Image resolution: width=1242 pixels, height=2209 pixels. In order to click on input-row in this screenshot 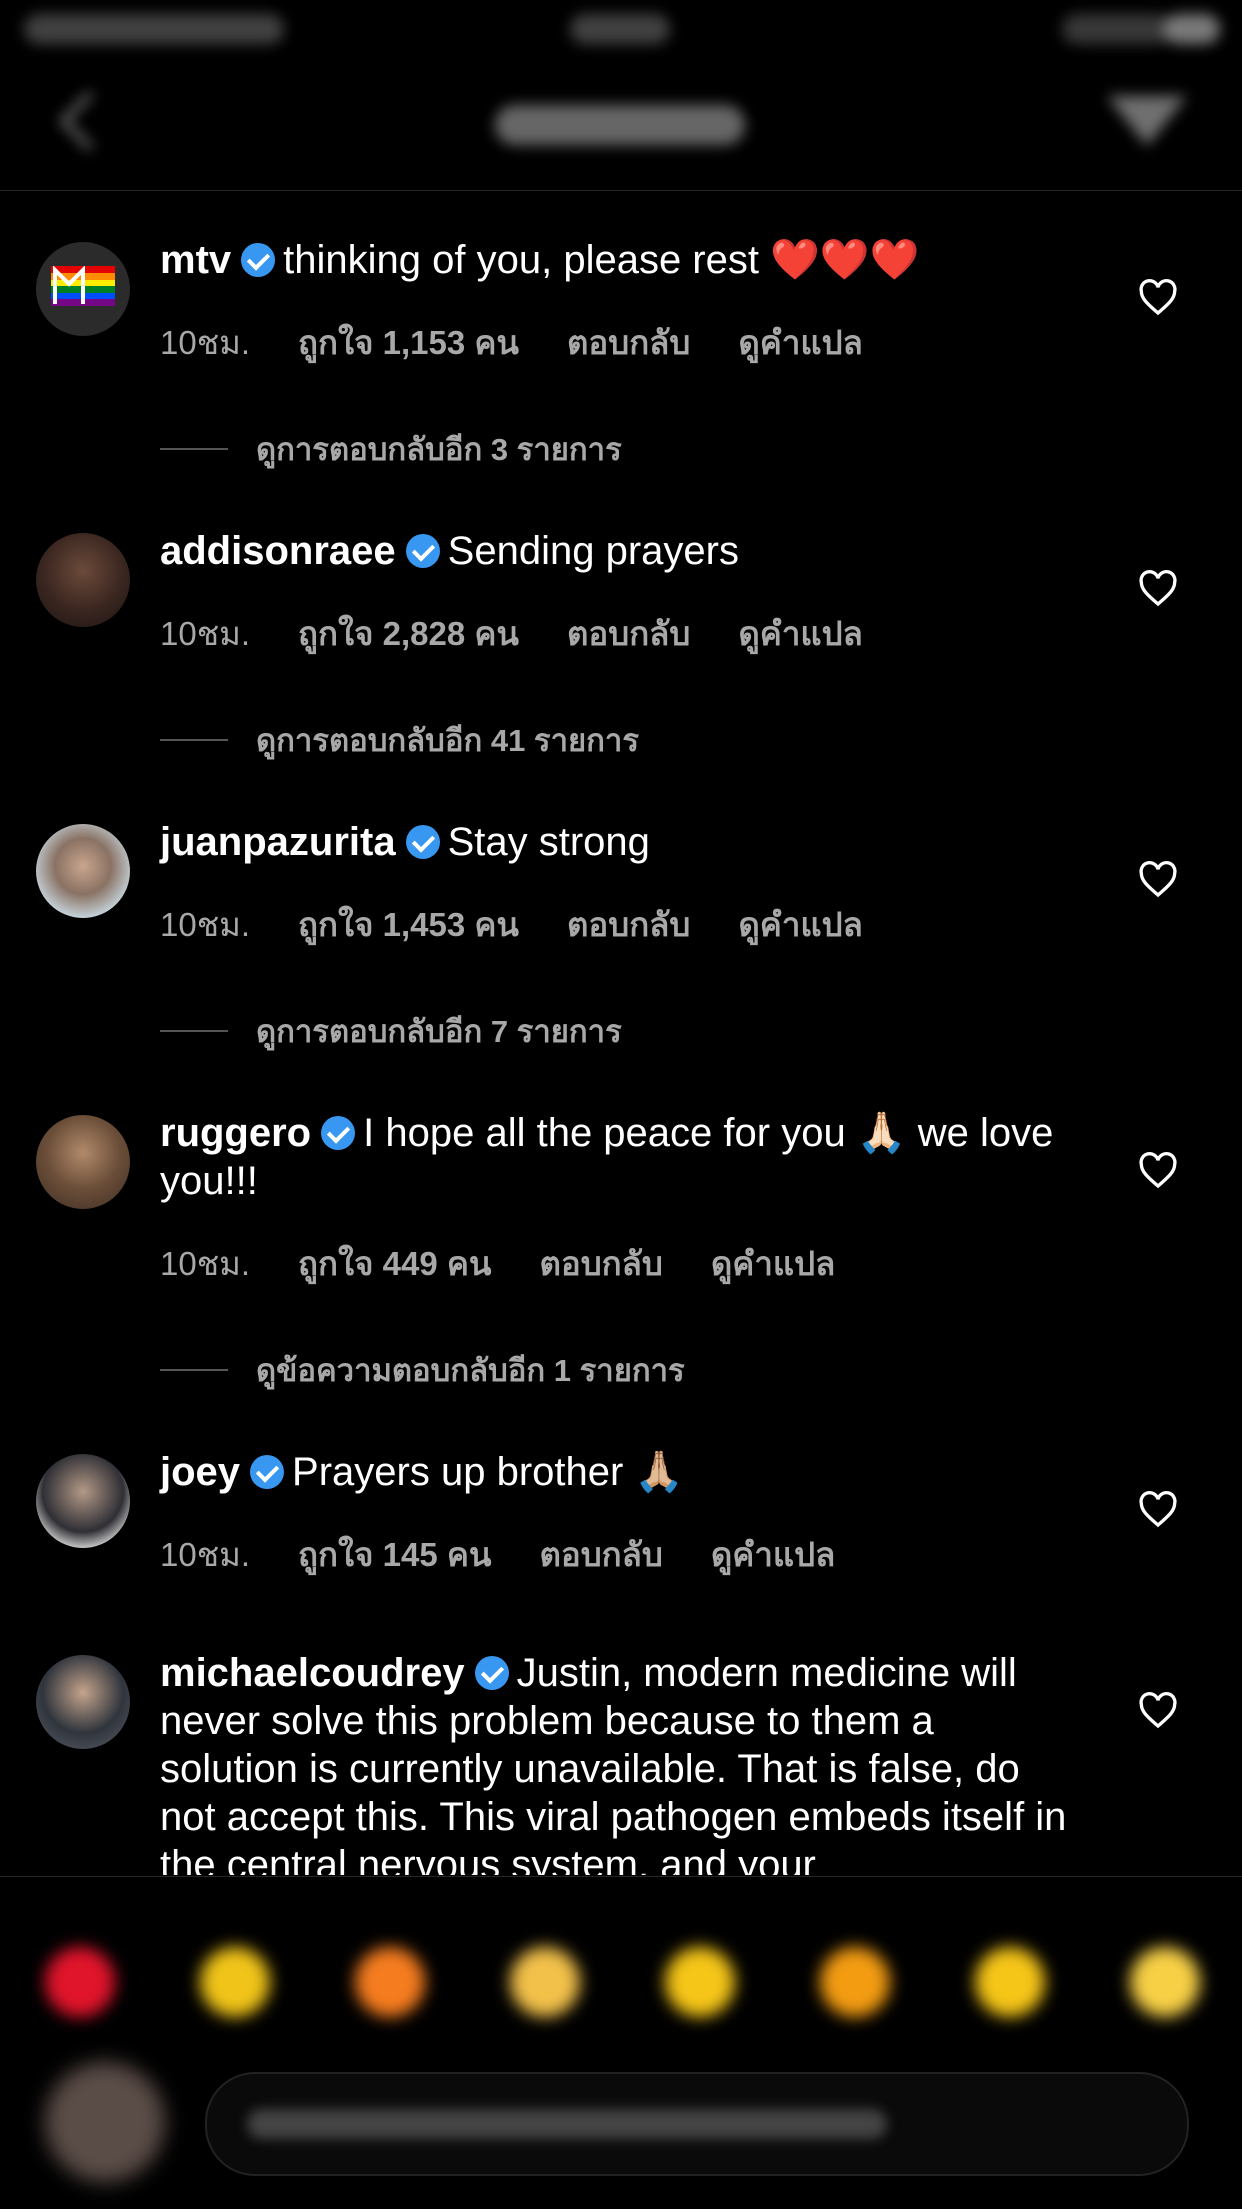, I will do `click(621, 2117)`.